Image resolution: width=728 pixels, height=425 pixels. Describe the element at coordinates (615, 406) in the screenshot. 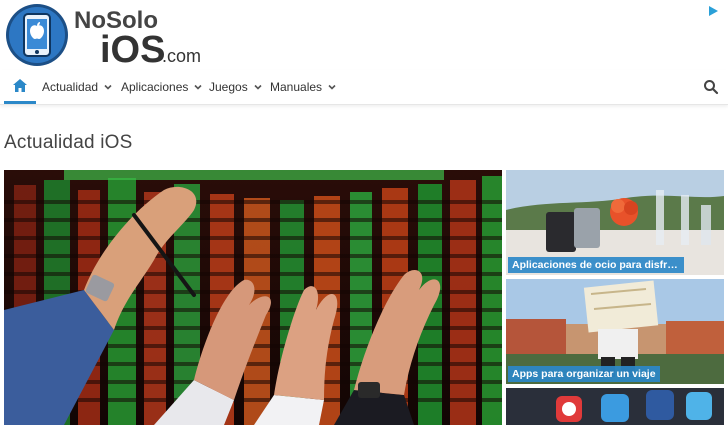

I see `article-card` at that location.